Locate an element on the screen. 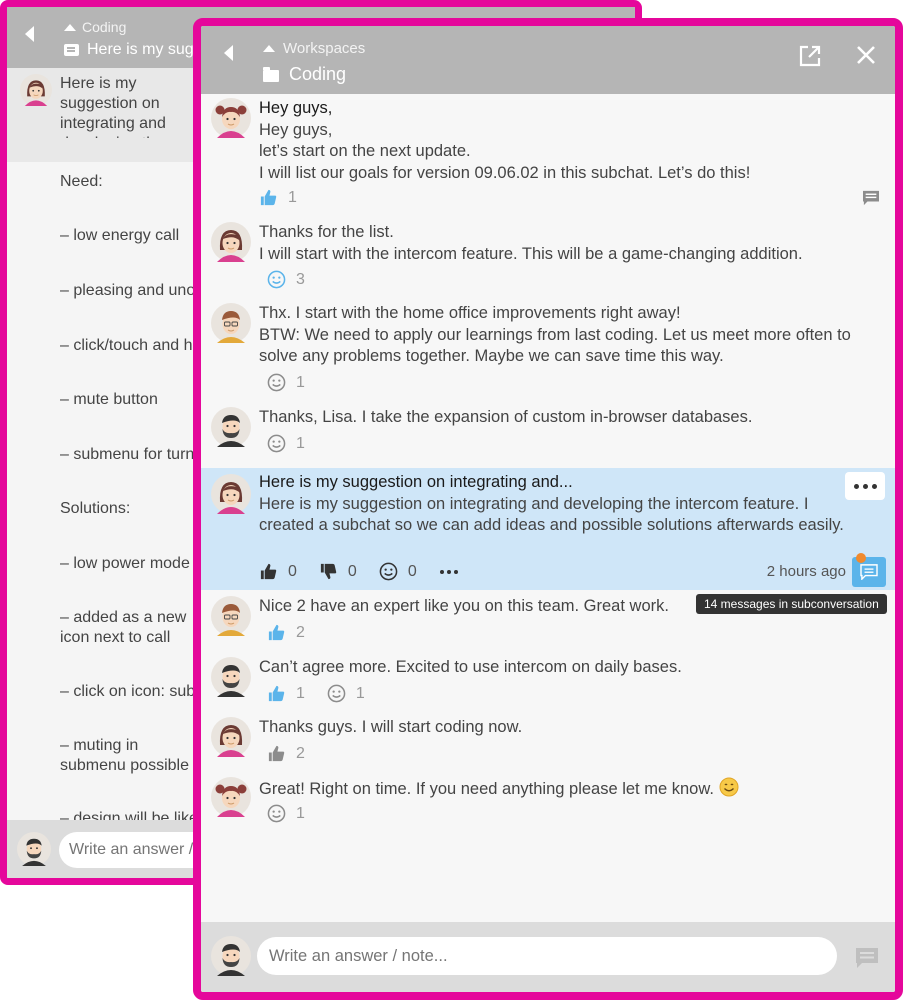 This screenshot has height=1000, width=903. more-options-button is located at coordinates (865, 486).